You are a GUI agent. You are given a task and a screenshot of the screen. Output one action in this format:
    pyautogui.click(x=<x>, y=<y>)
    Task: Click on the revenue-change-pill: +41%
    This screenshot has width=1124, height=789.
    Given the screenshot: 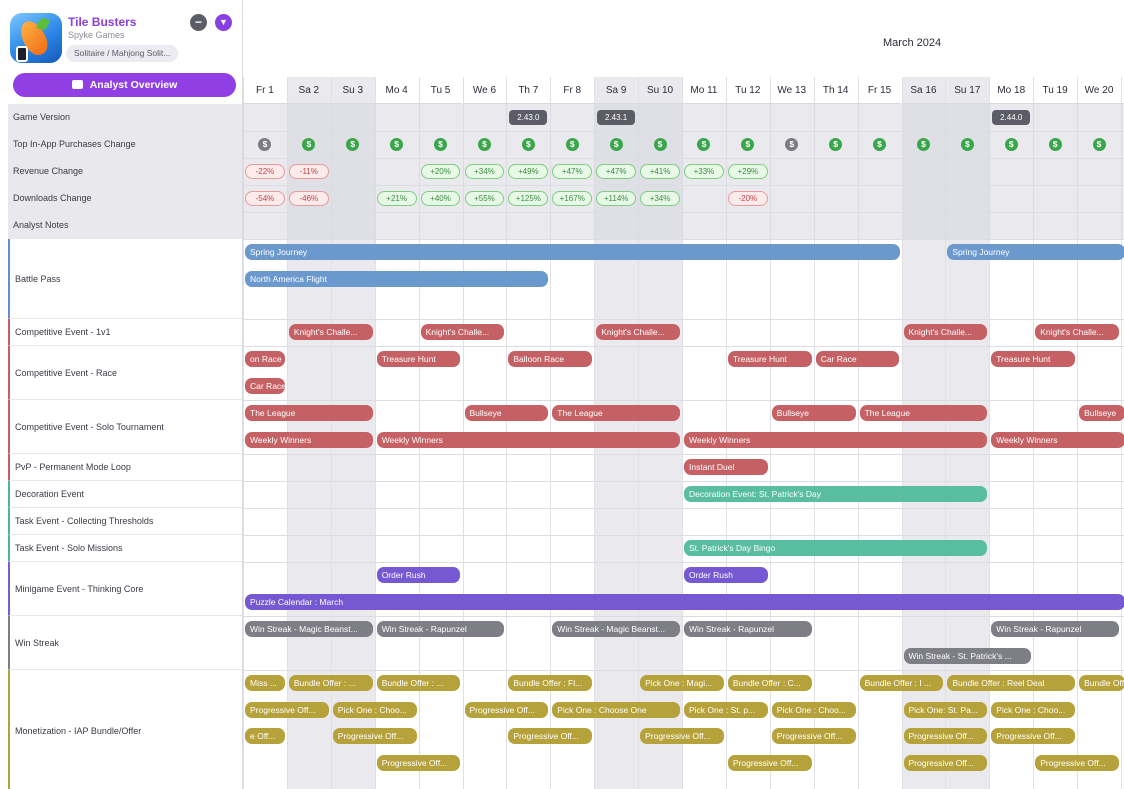 What is the action you would take?
    pyautogui.click(x=660, y=171)
    